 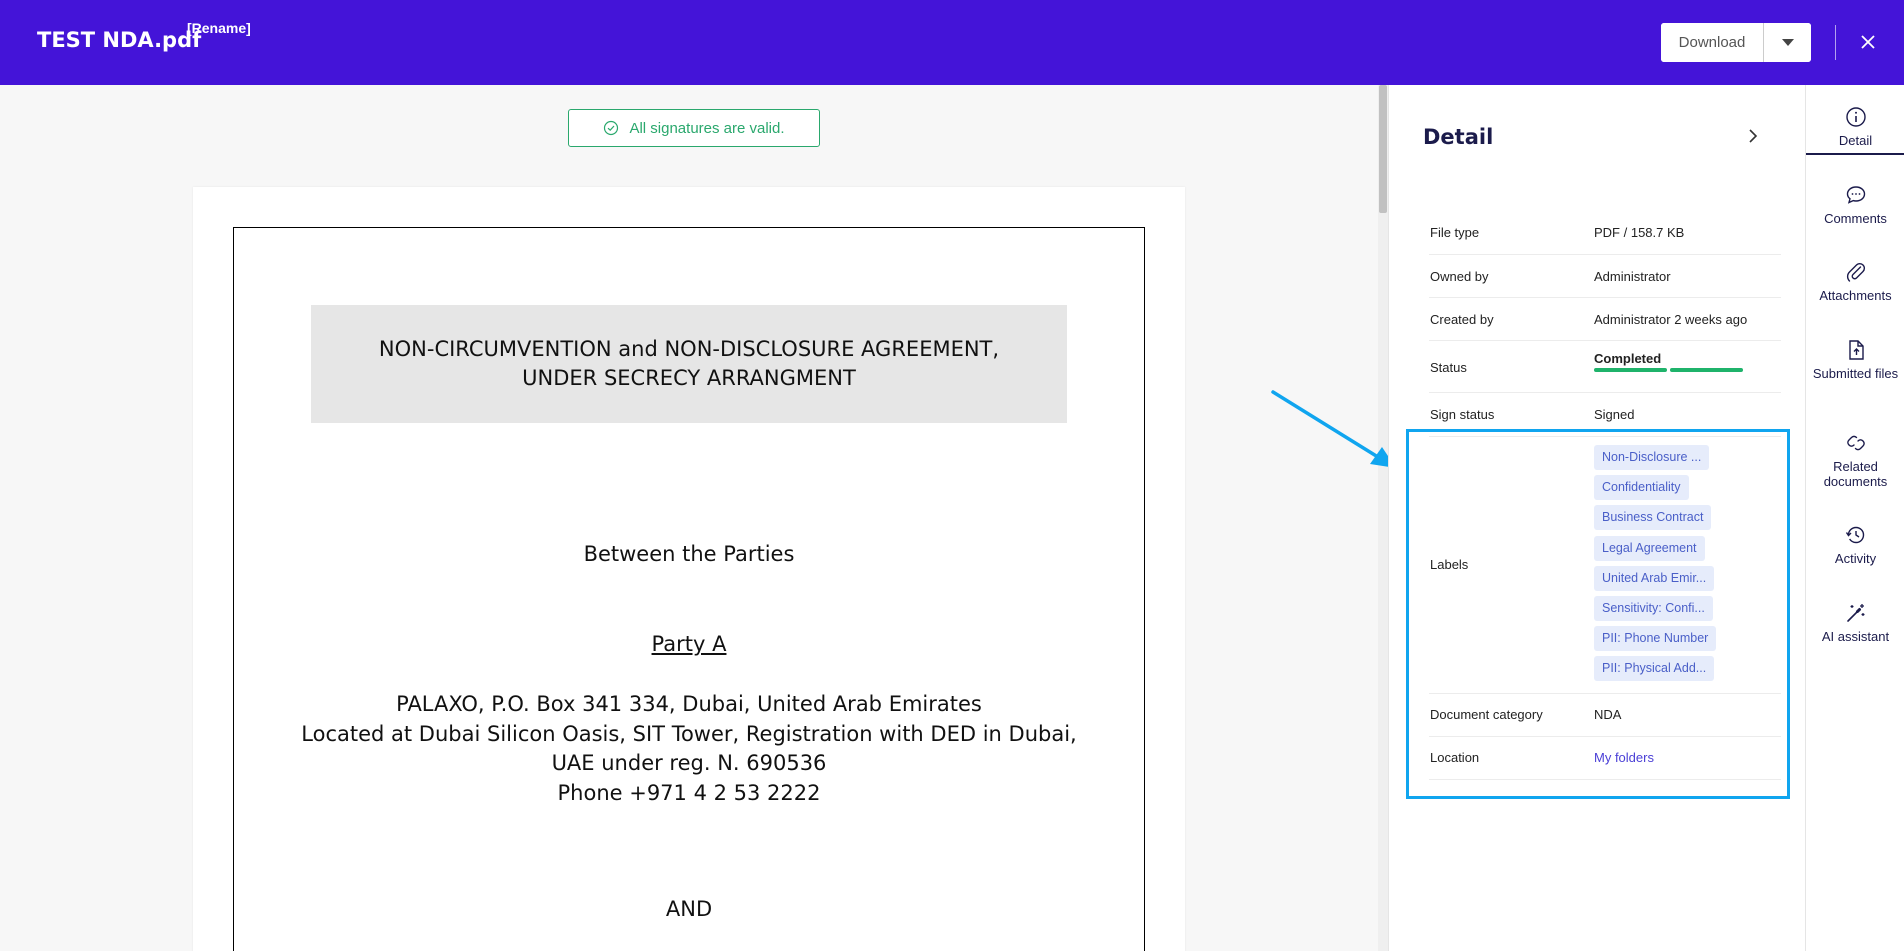 I want to click on top-bar: TEST NDA.pdf [Rename] Download, so click(x=952, y=42).